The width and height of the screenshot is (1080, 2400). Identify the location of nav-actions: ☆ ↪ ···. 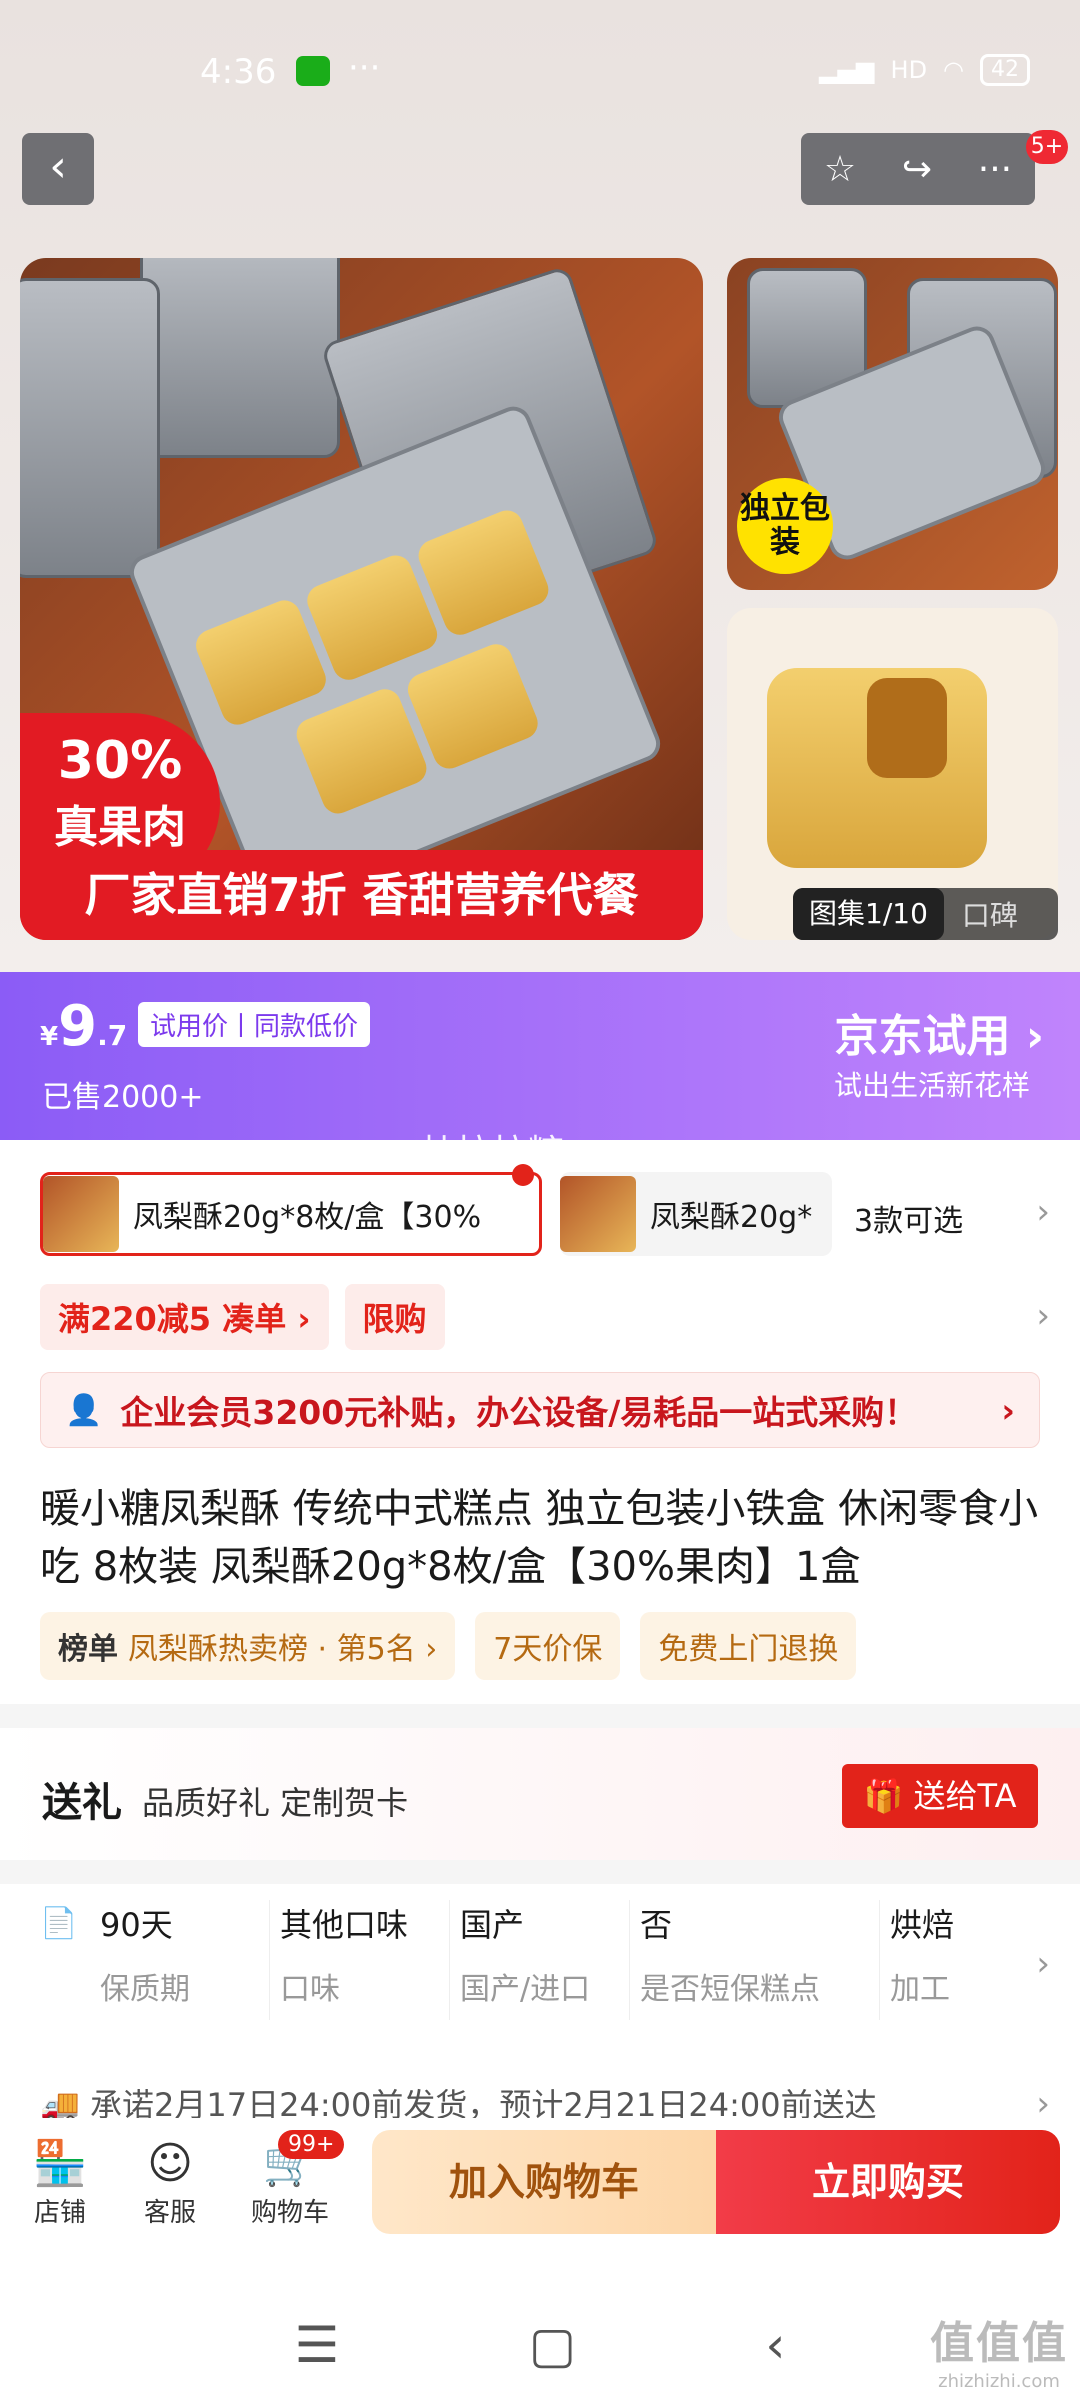
(918, 169).